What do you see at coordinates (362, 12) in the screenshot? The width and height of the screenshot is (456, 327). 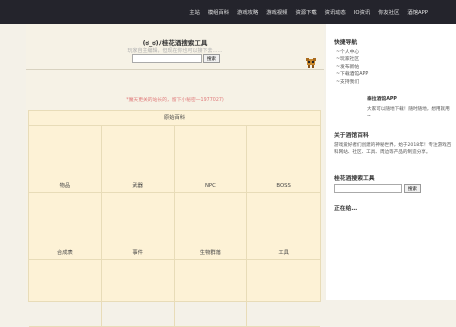 I see `nav-item-io-news: IO资讯` at bounding box center [362, 12].